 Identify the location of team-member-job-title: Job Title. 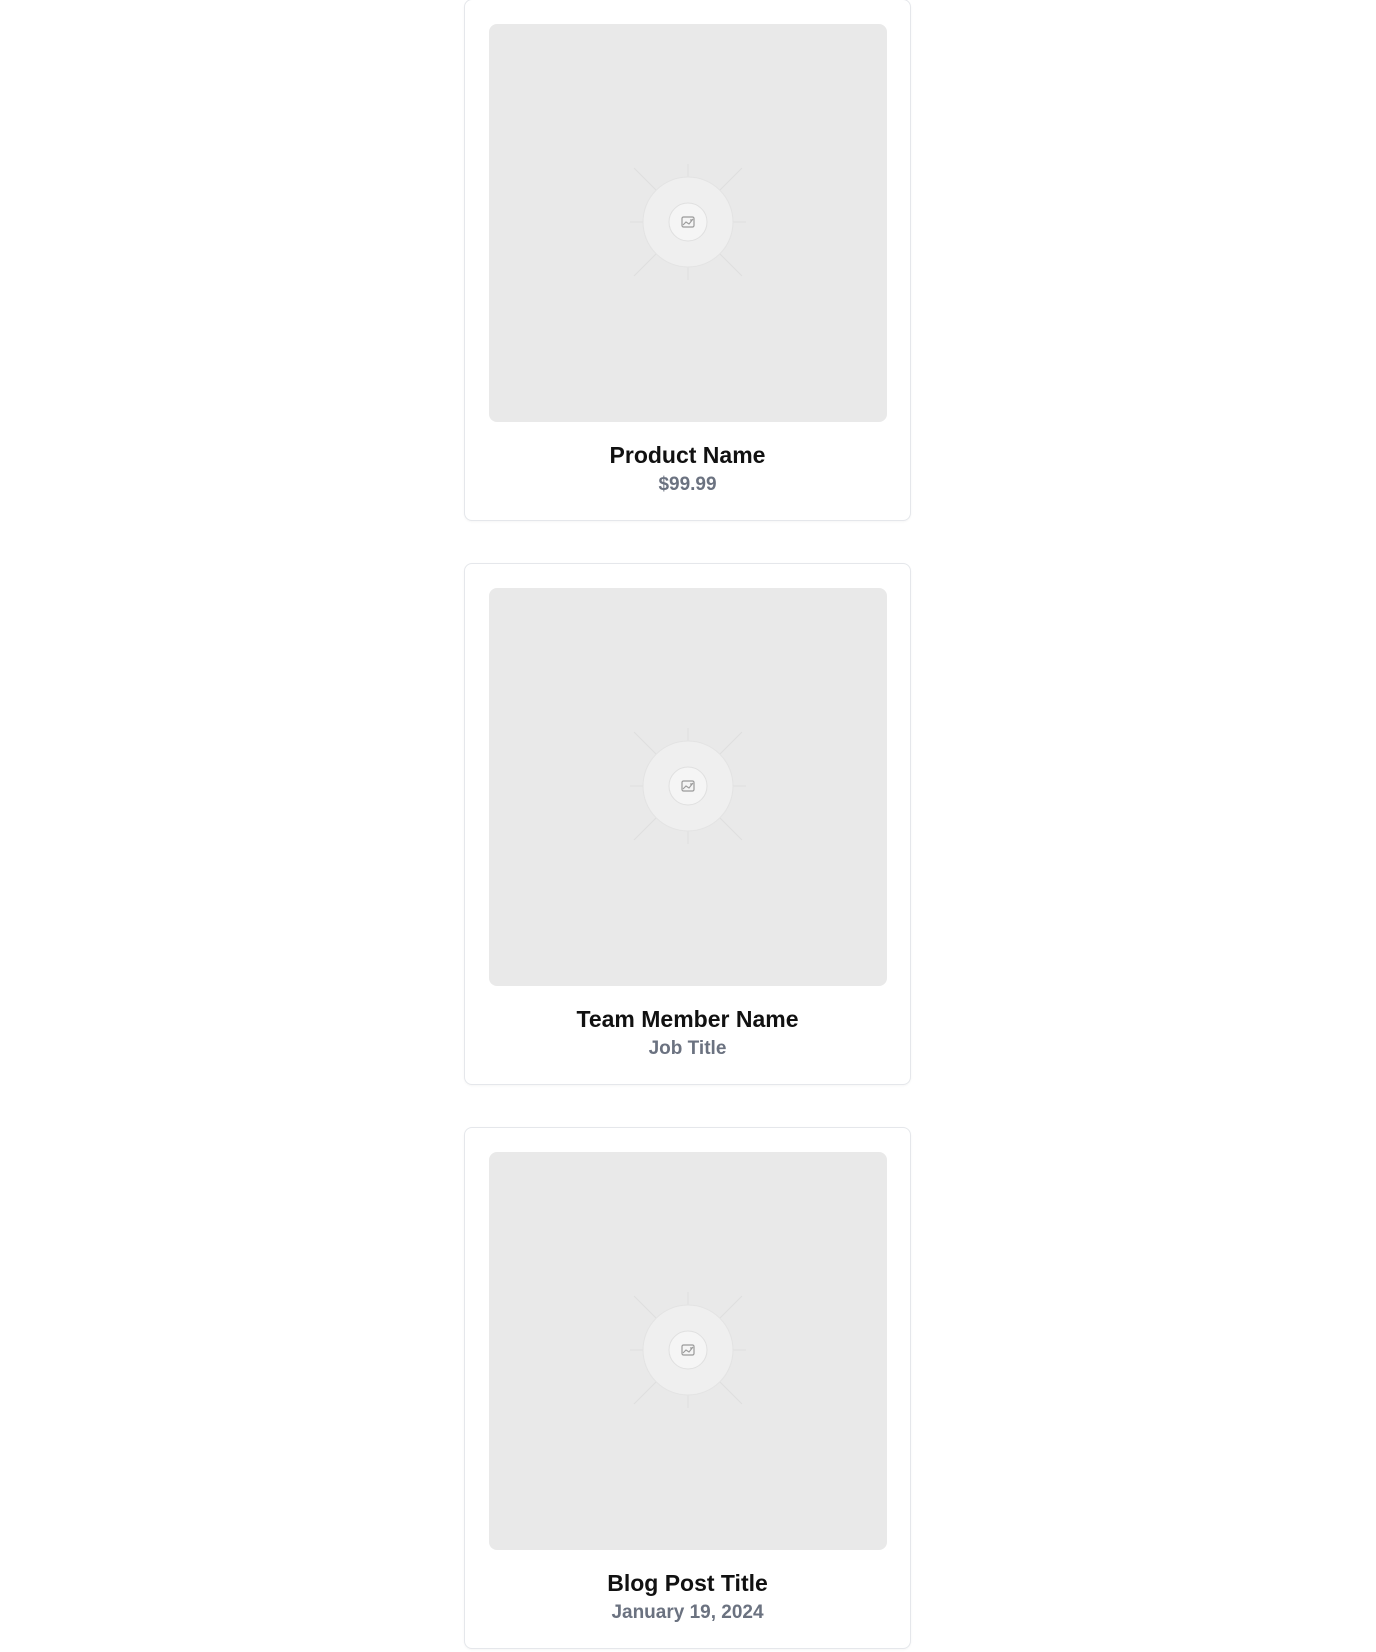
(687, 1048).